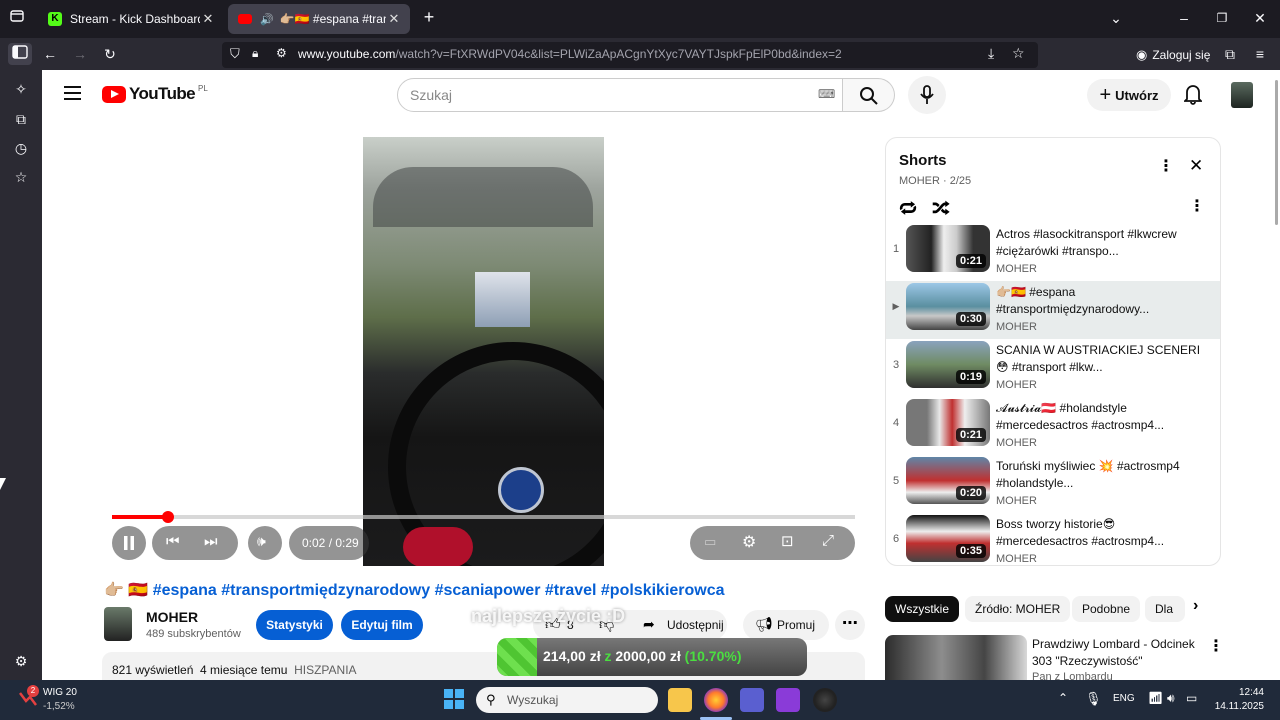 Image resolution: width=1280 pixels, height=720 pixels. I want to click on obs-icon, so click(825, 700).